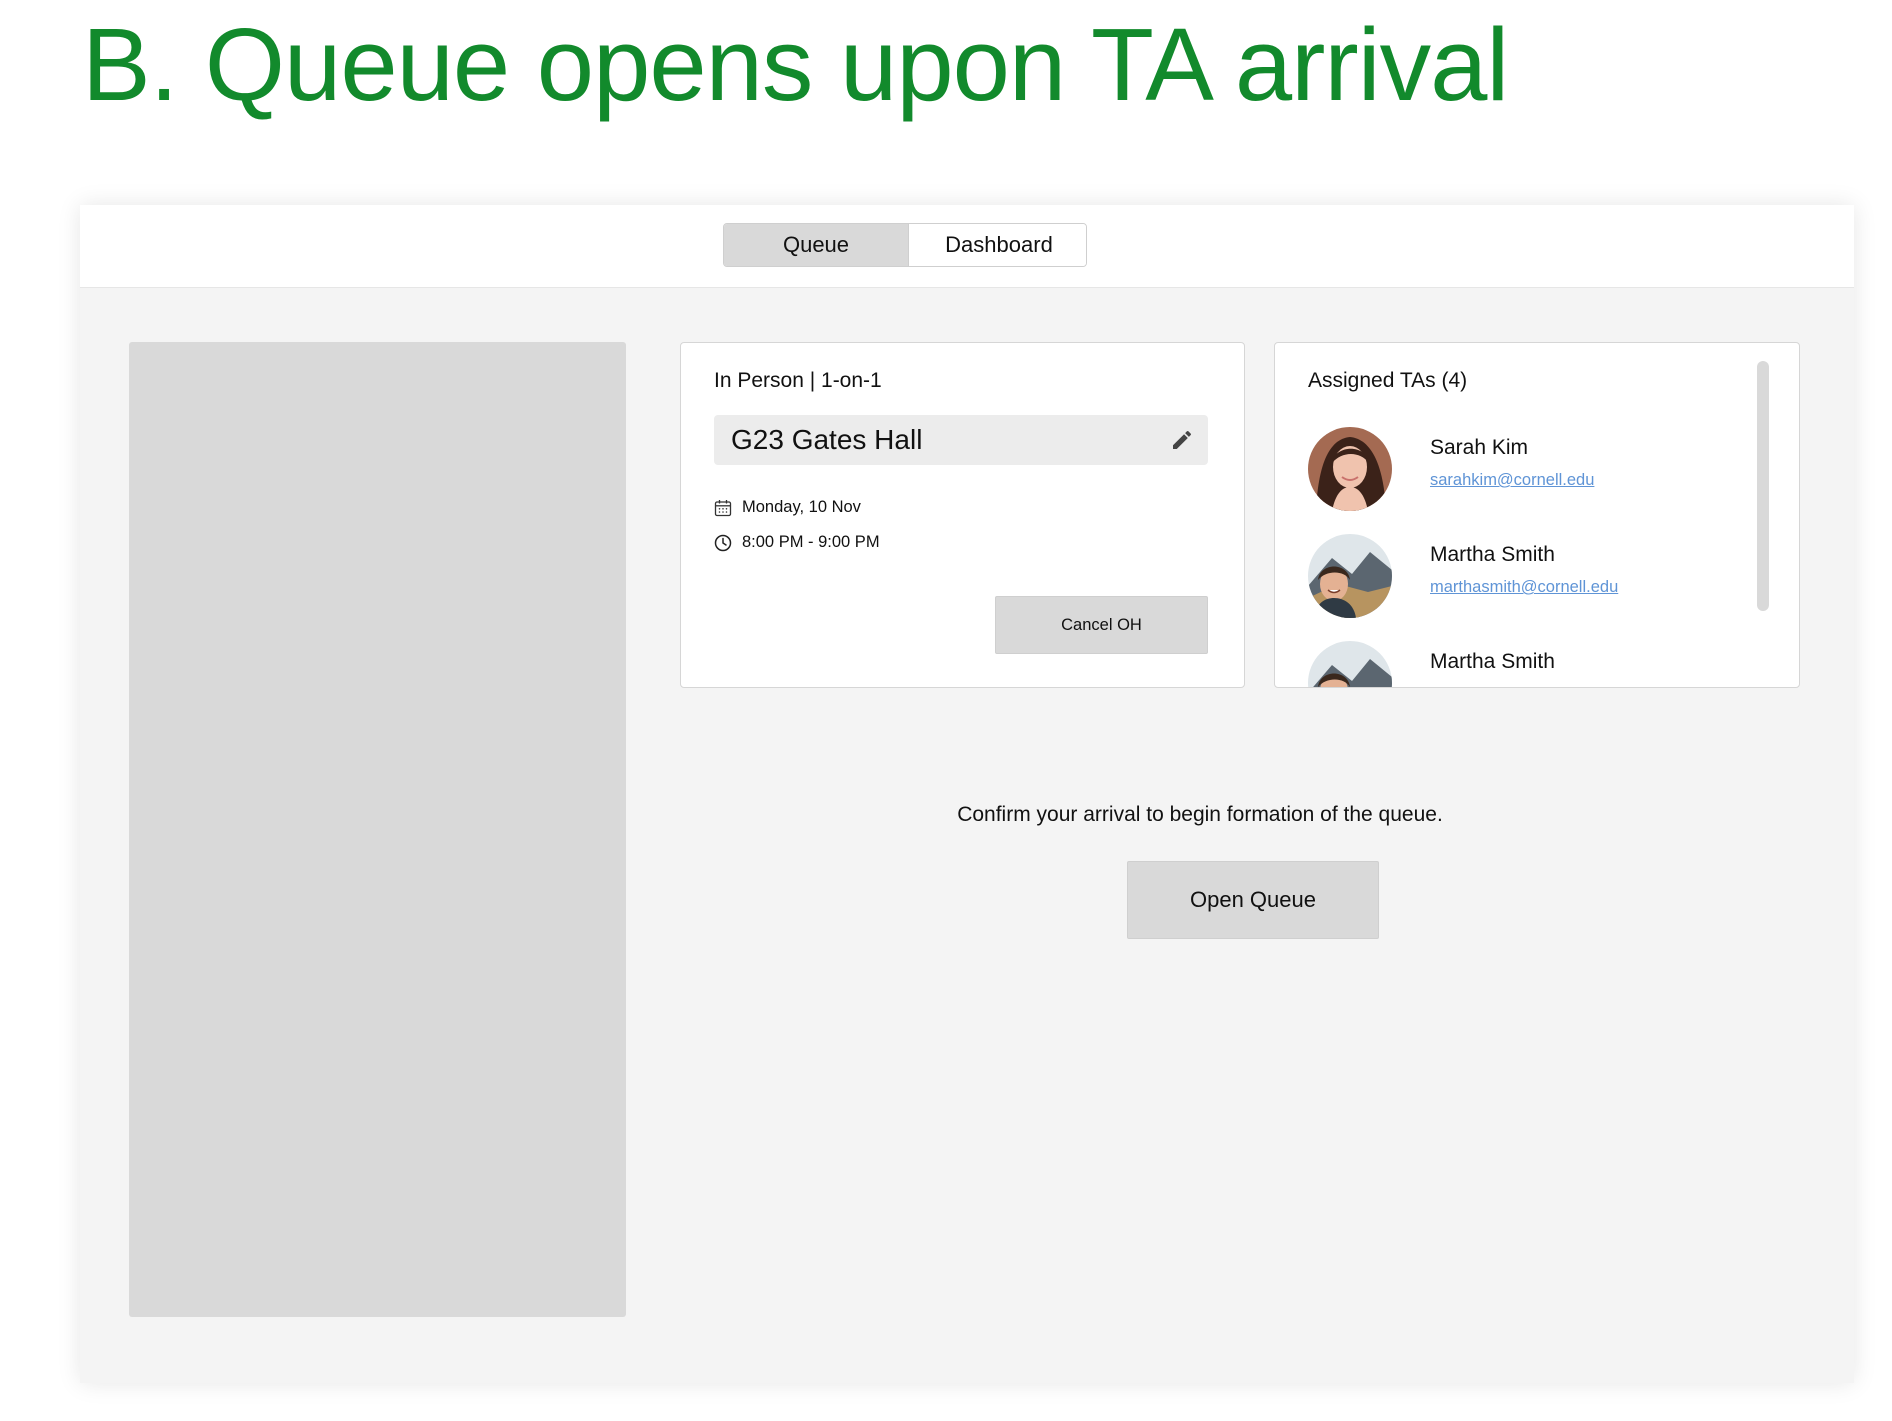  What do you see at coordinates (1182, 440) in the screenshot?
I see `pencil-icon` at bounding box center [1182, 440].